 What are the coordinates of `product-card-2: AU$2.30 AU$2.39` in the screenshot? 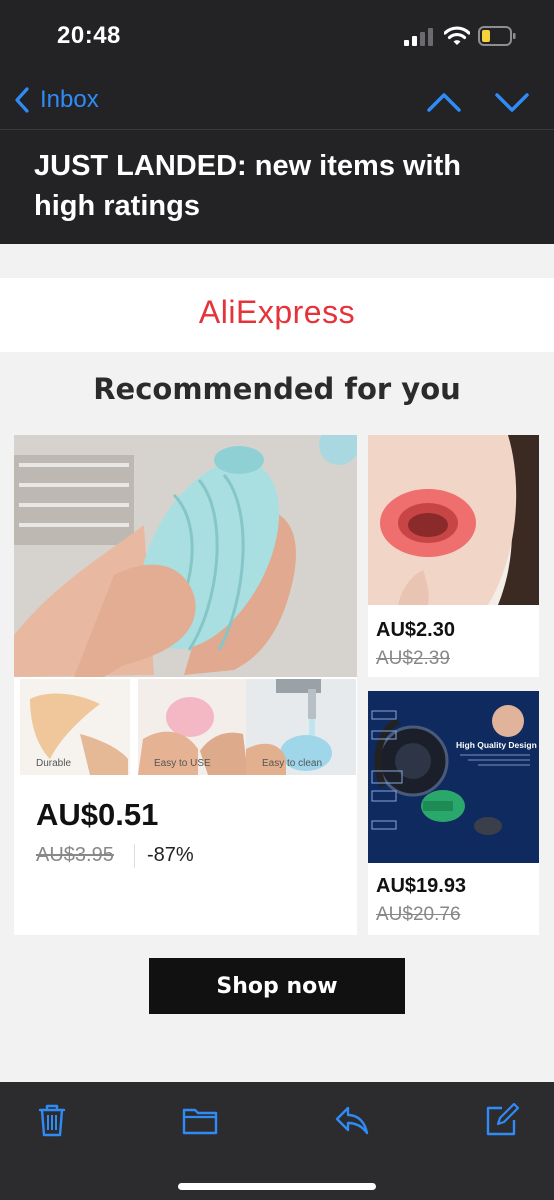 It's located at (453, 556).